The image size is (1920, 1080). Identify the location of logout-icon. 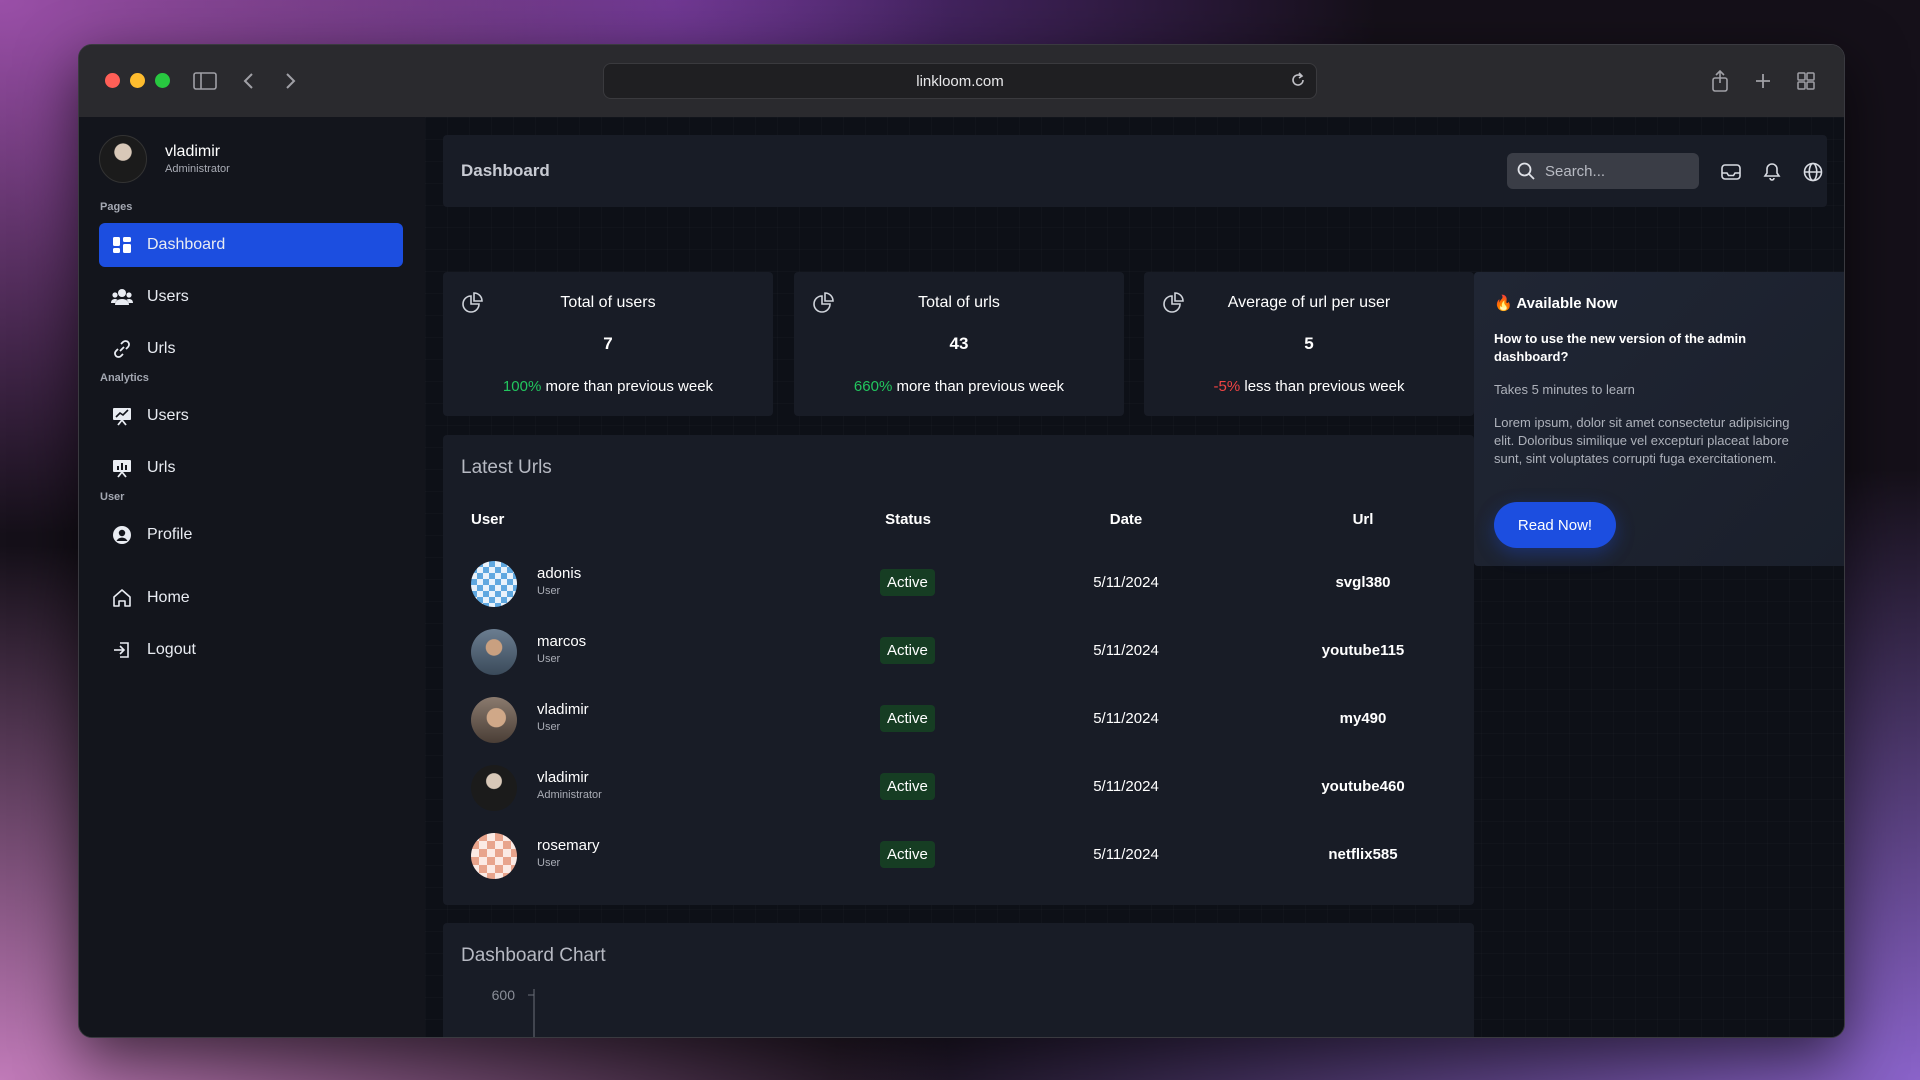
(122, 650).